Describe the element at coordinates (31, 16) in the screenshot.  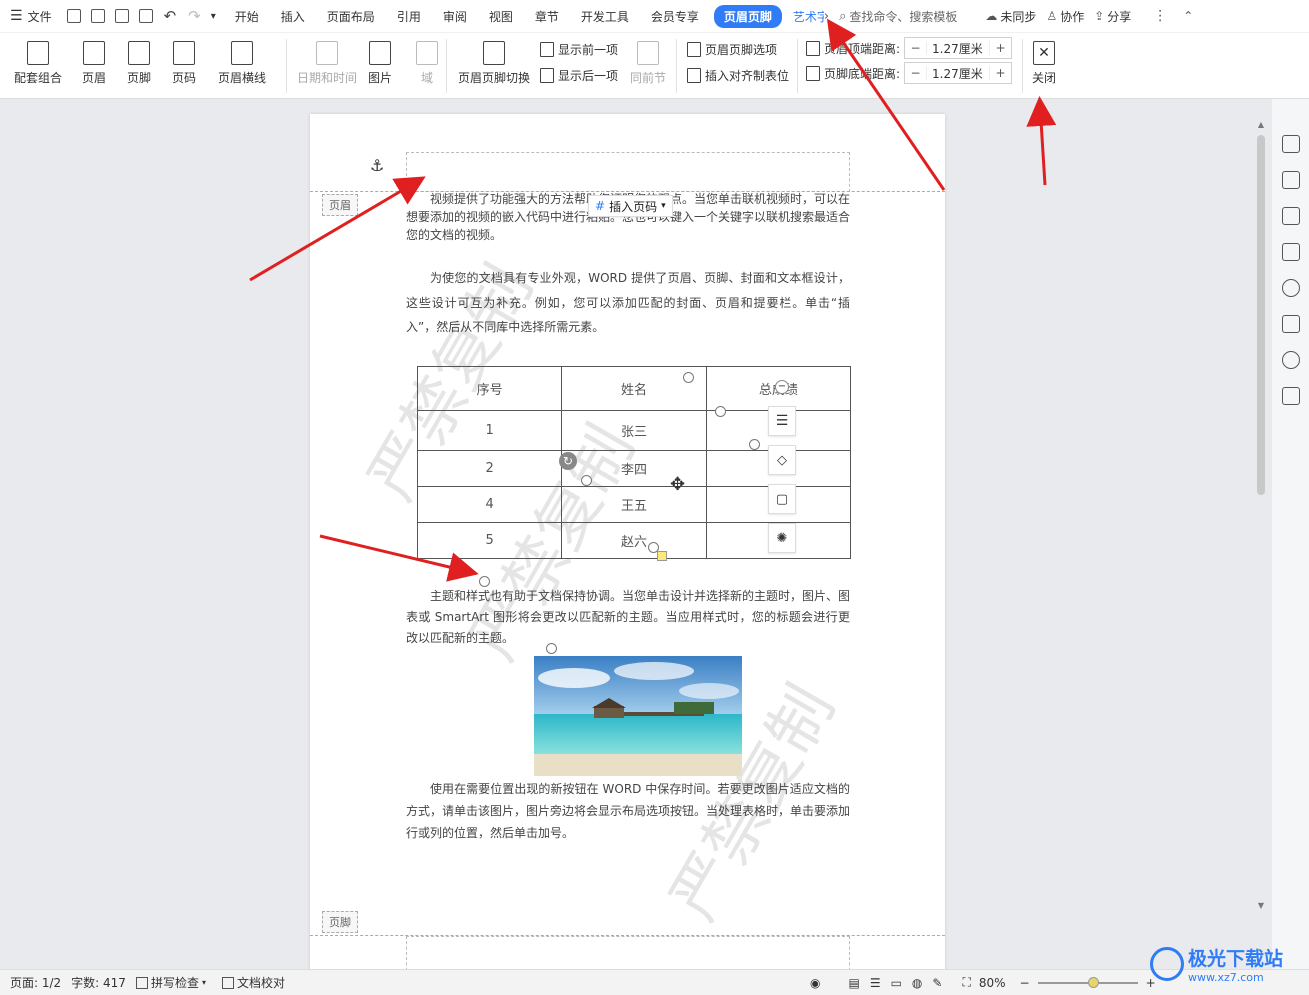
I see `file-menu: ☰ 文件` at that location.